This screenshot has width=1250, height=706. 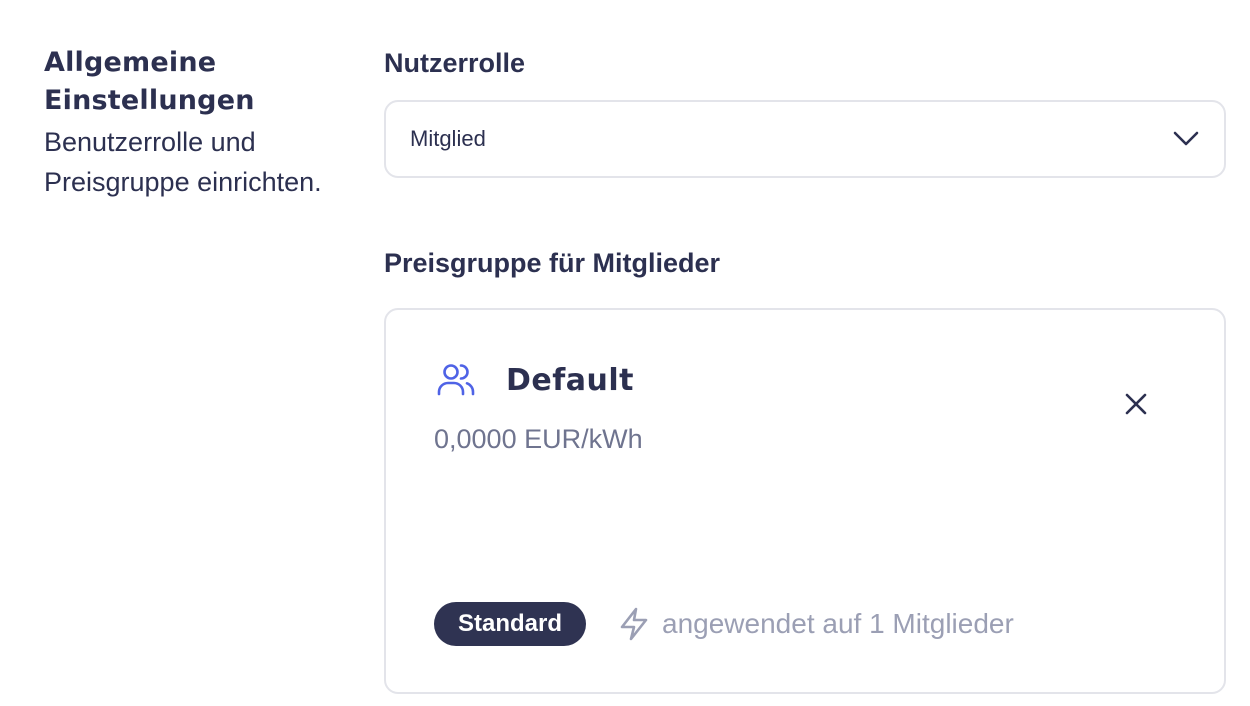 What do you see at coordinates (510, 624) in the screenshot?
I see `standard-badge: Standard` at bounding box center [510, 624].